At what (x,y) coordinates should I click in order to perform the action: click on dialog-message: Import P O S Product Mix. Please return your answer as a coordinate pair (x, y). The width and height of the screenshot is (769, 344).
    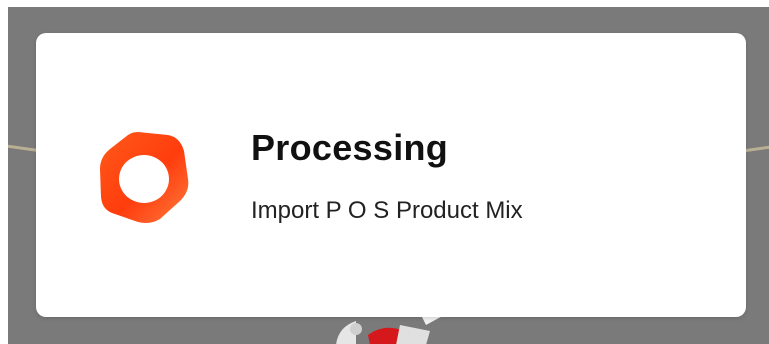
    Looking at the image, I should click on (387, 210).